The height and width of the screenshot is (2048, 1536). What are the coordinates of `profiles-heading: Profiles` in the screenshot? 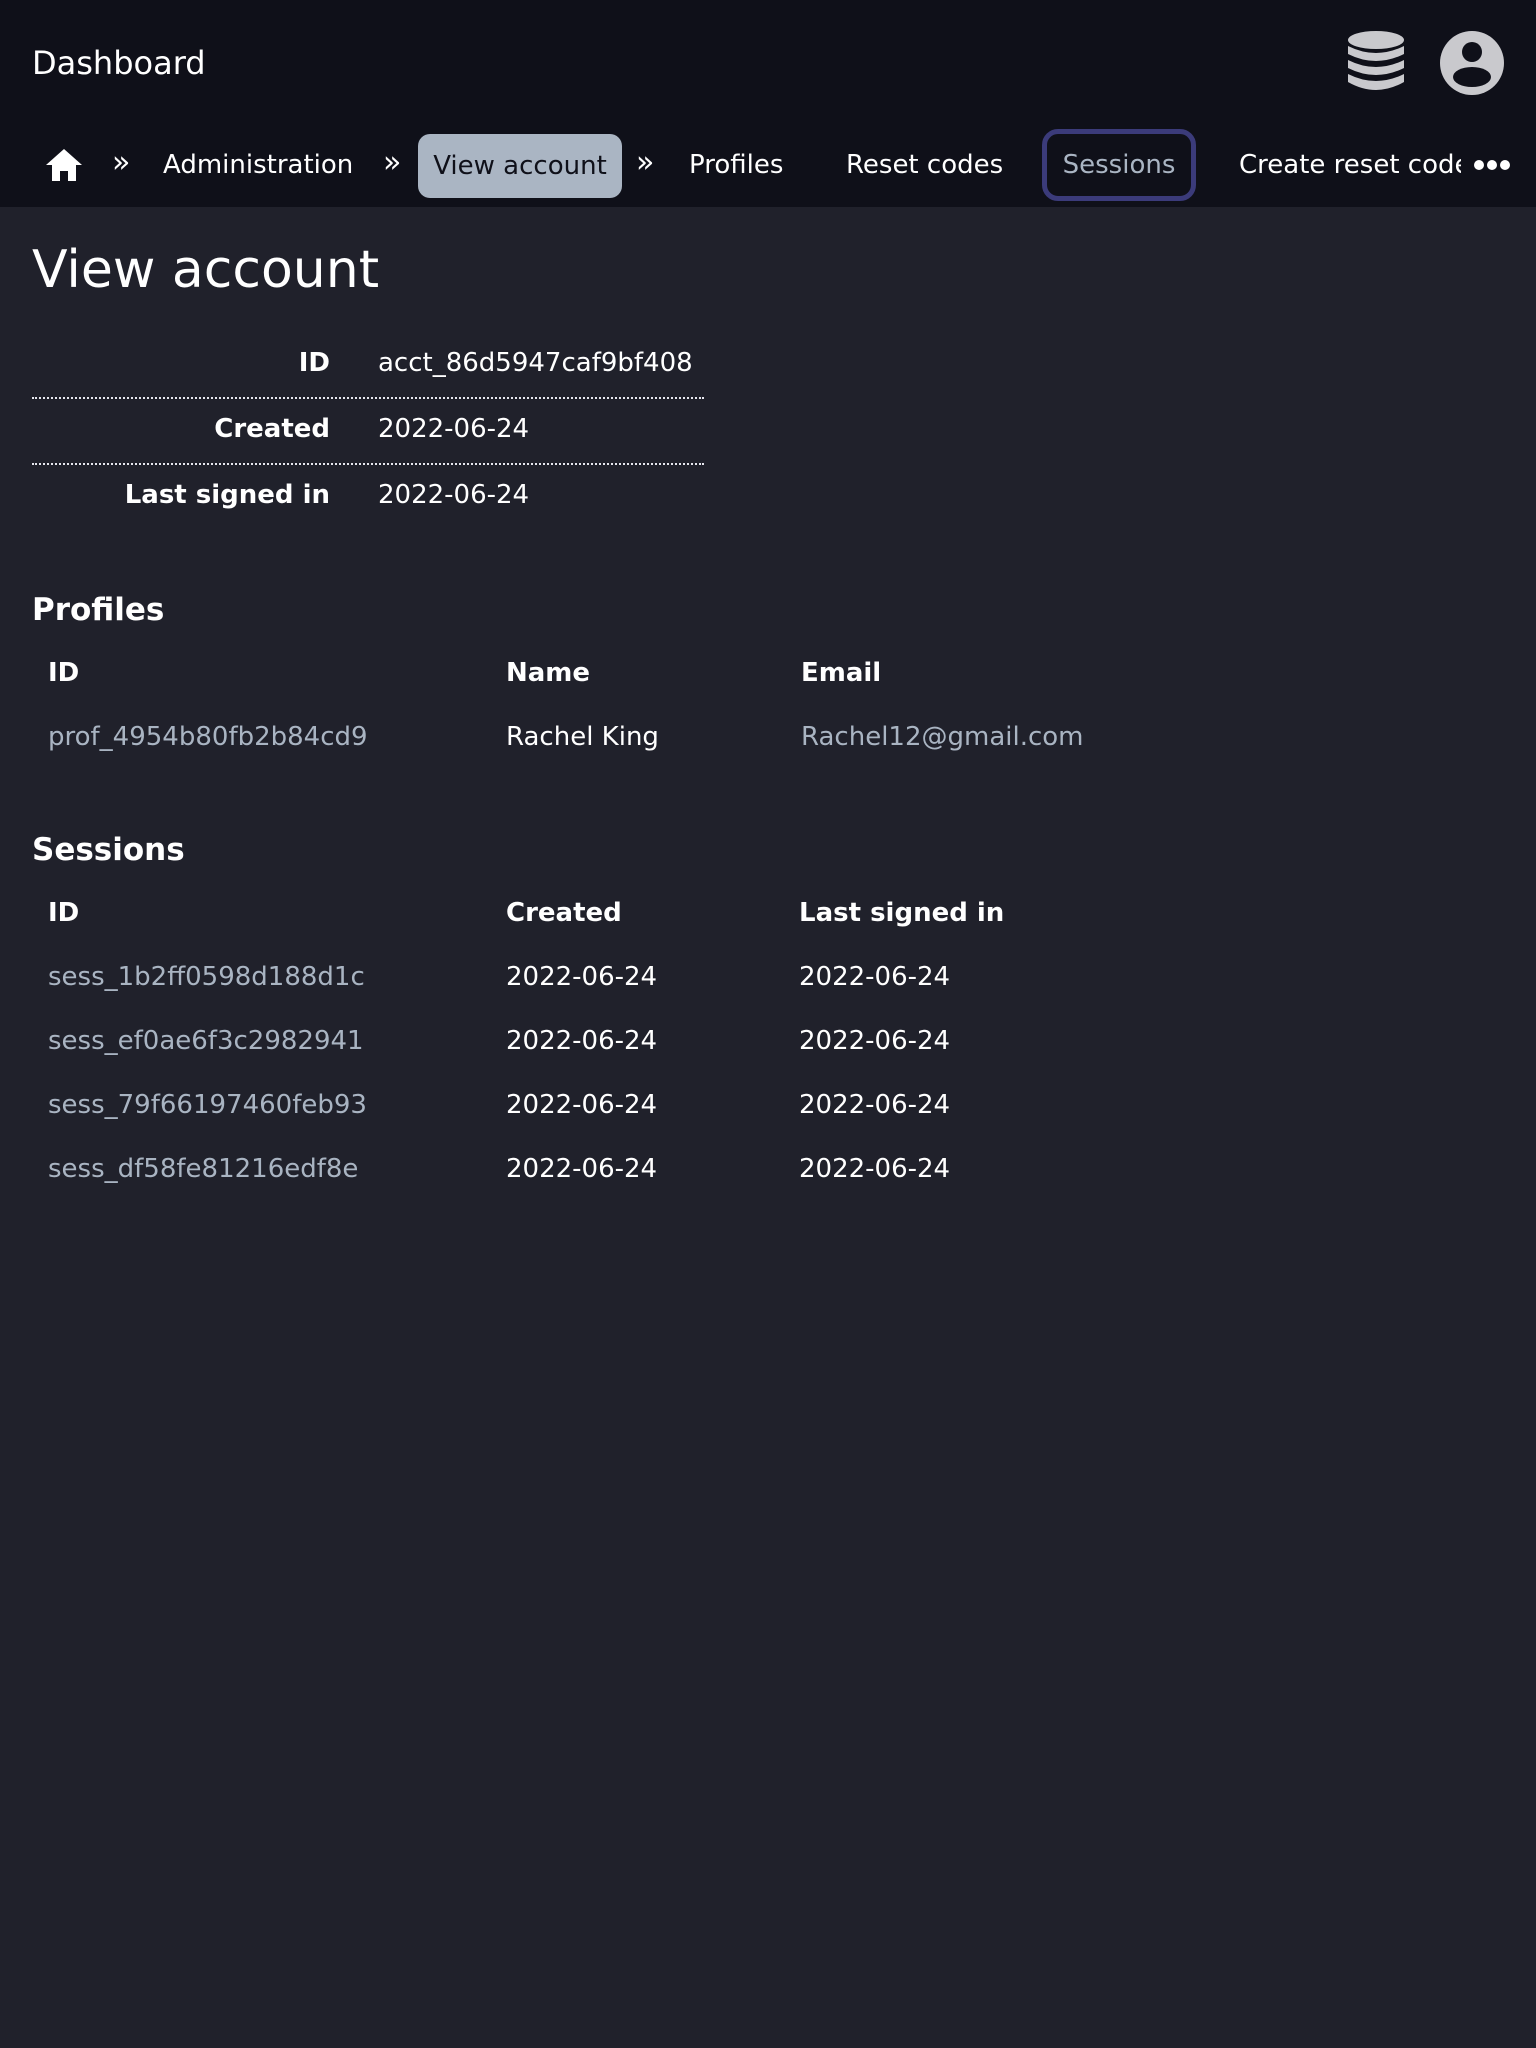 It's located at (98, 610).